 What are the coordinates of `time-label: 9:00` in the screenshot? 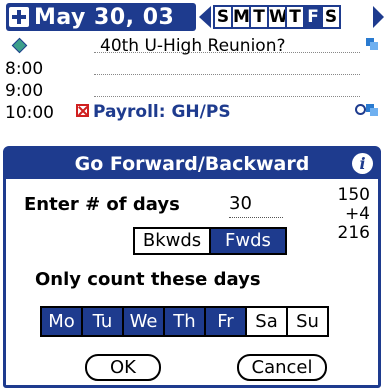 It's located at (24, 91).